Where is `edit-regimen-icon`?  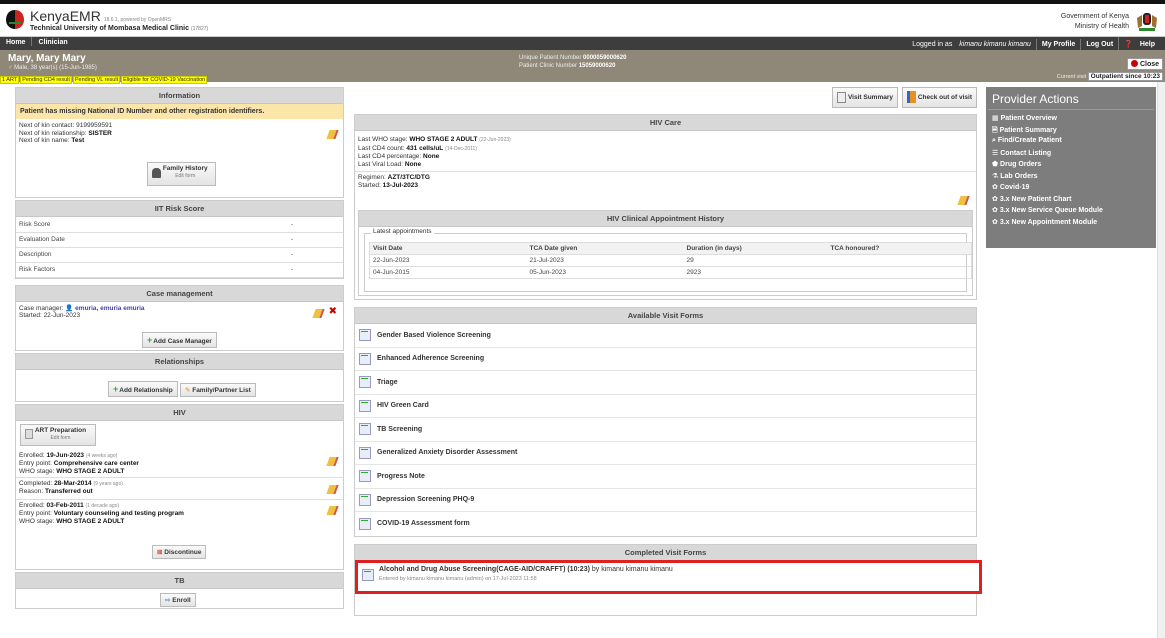 edit-regimen-icon is located at coordinates (963, 200).